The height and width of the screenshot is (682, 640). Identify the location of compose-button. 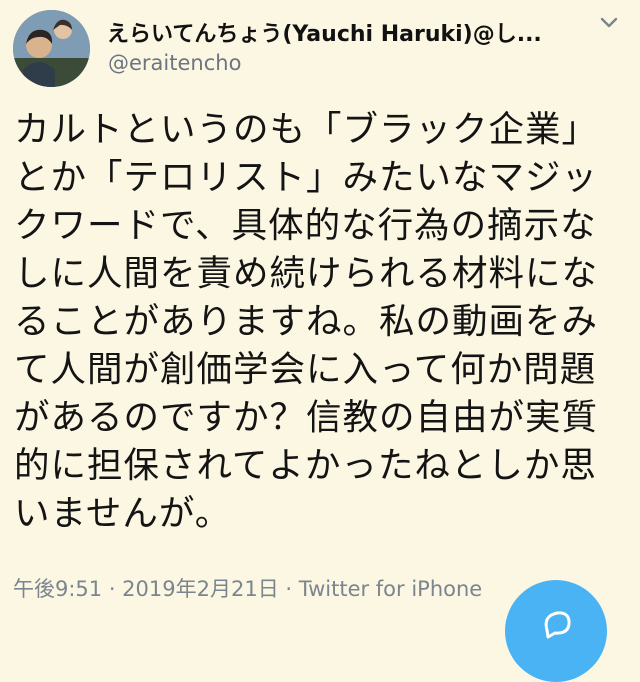
(556, 631).